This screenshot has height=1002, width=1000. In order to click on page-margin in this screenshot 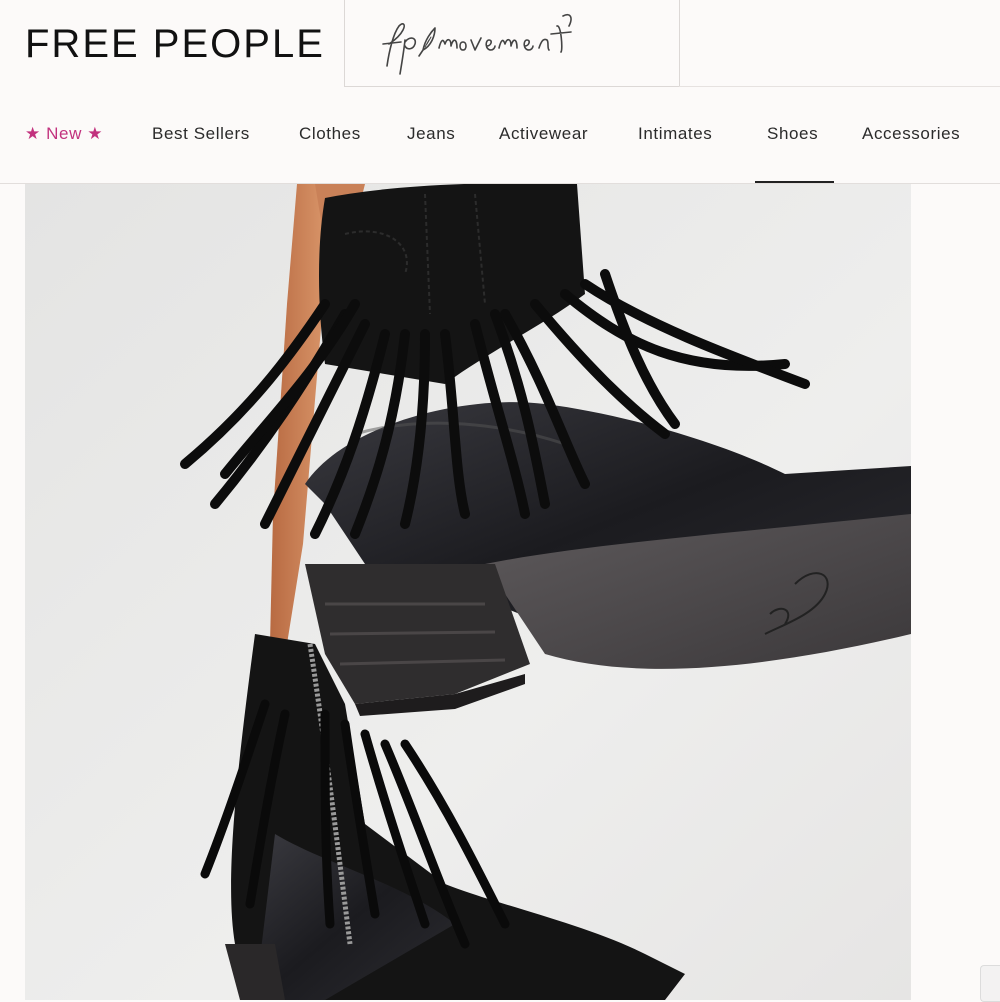, I will do `click(955, 592)`.